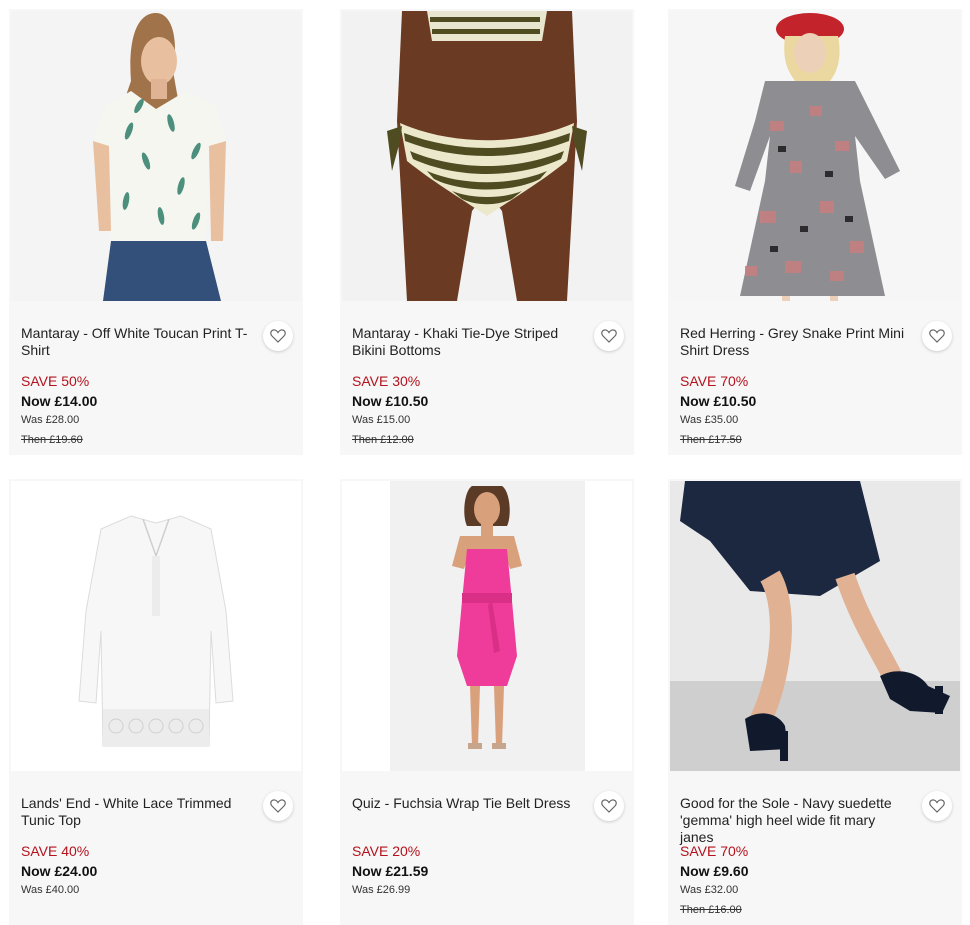 The image size is (970, 925). I want to click on white-tunic-photo, so click(156, 626).